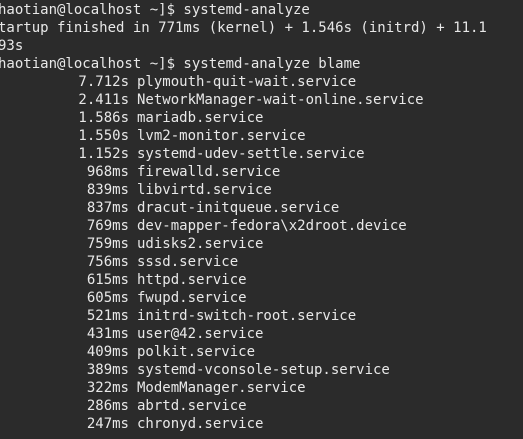  I want to click on blame-unit: polkit.service, so click(196, 352).